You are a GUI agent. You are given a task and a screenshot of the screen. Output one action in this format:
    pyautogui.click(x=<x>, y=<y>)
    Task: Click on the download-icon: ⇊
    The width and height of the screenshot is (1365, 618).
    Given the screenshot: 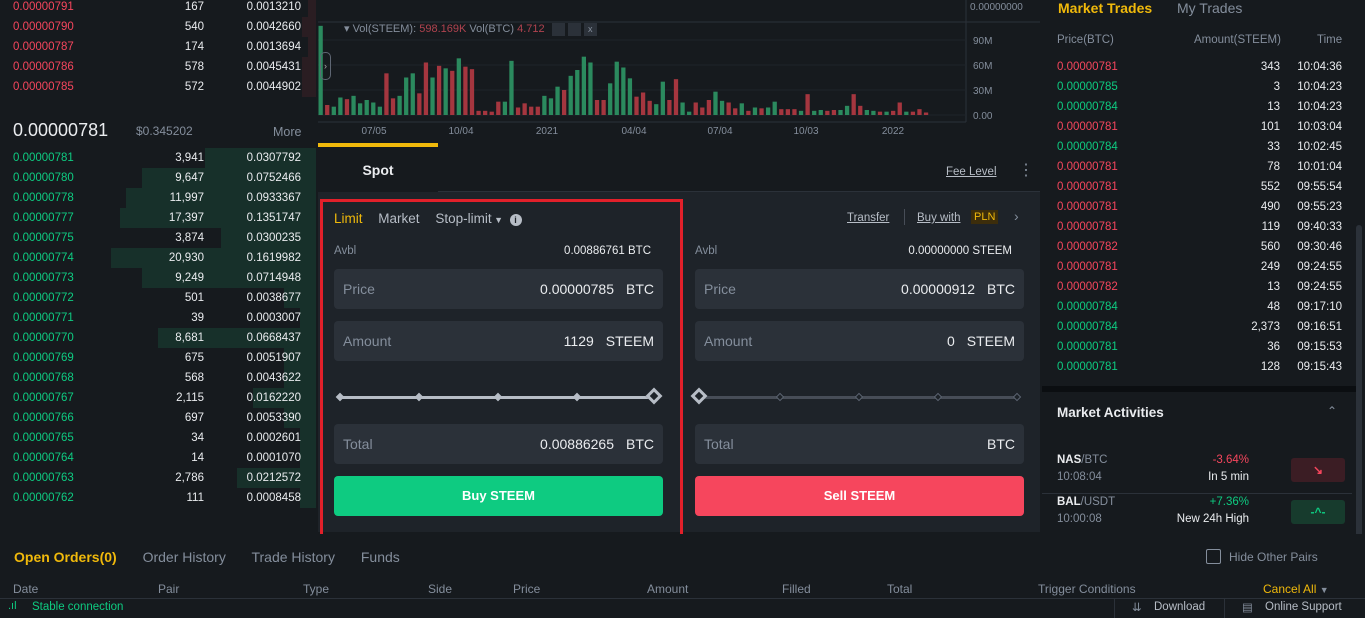 What is the action you would take?
    pyautogui.click(x=1137, y=607)
    